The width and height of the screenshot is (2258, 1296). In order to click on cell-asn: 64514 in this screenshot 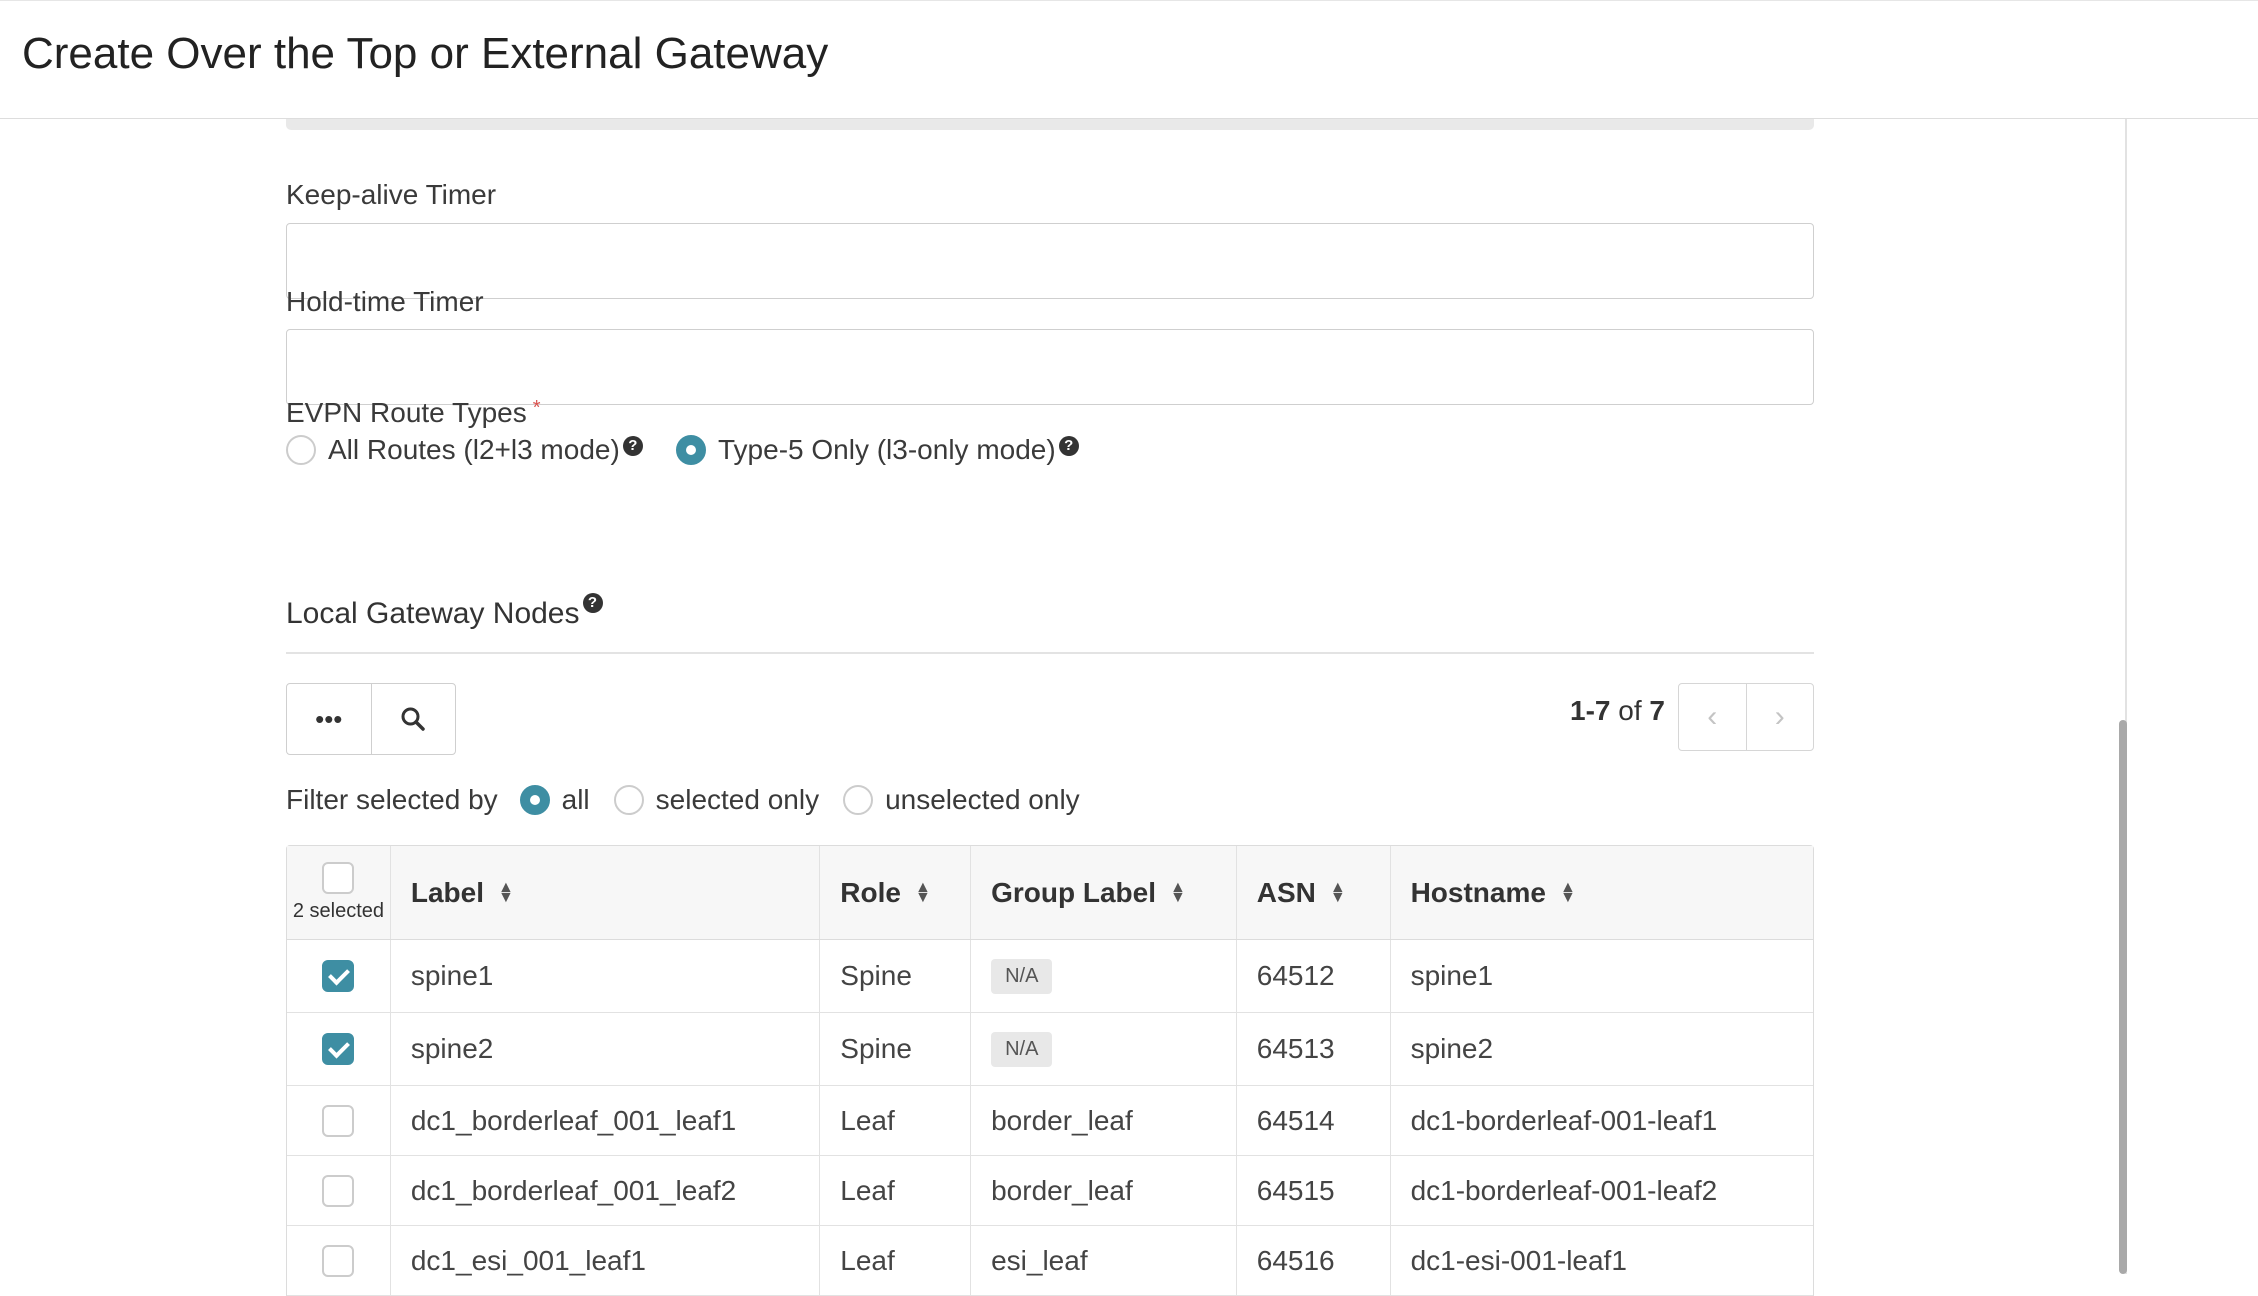, I will do `click(1312, 1120)`.